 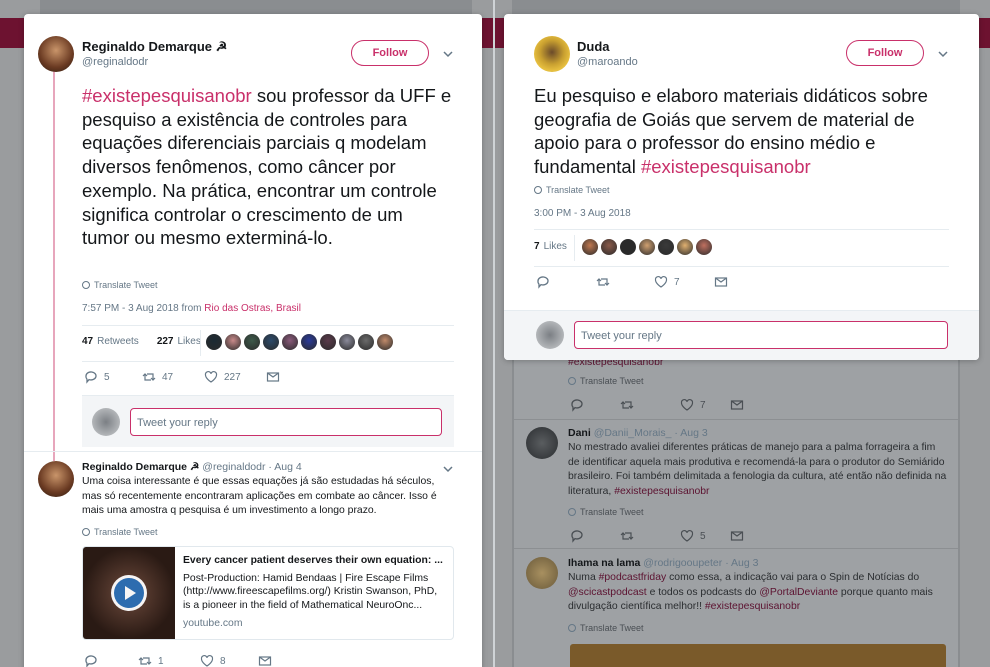 I want to click on hashtag-link: #podcastfriday, so click(x=633, y=577).